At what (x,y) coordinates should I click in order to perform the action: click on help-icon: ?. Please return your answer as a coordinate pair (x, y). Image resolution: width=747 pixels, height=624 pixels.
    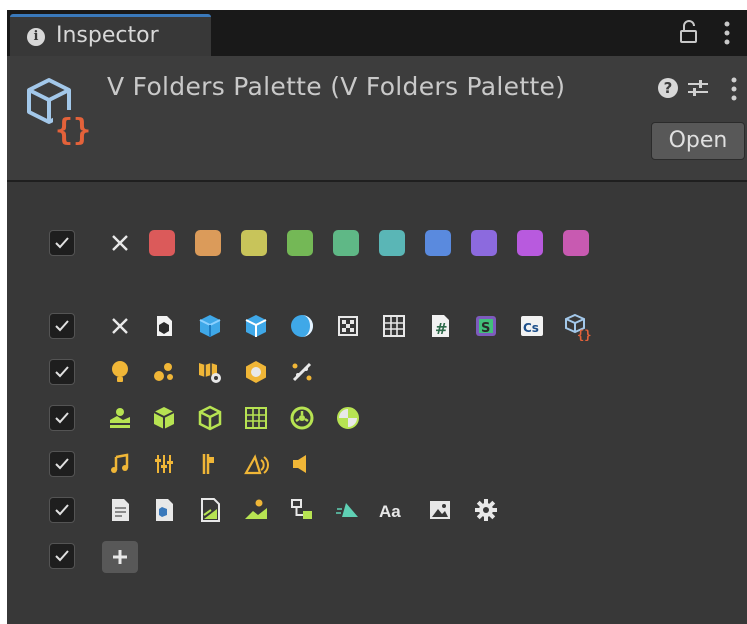
    Looking at the image, I should click on (668, 88).